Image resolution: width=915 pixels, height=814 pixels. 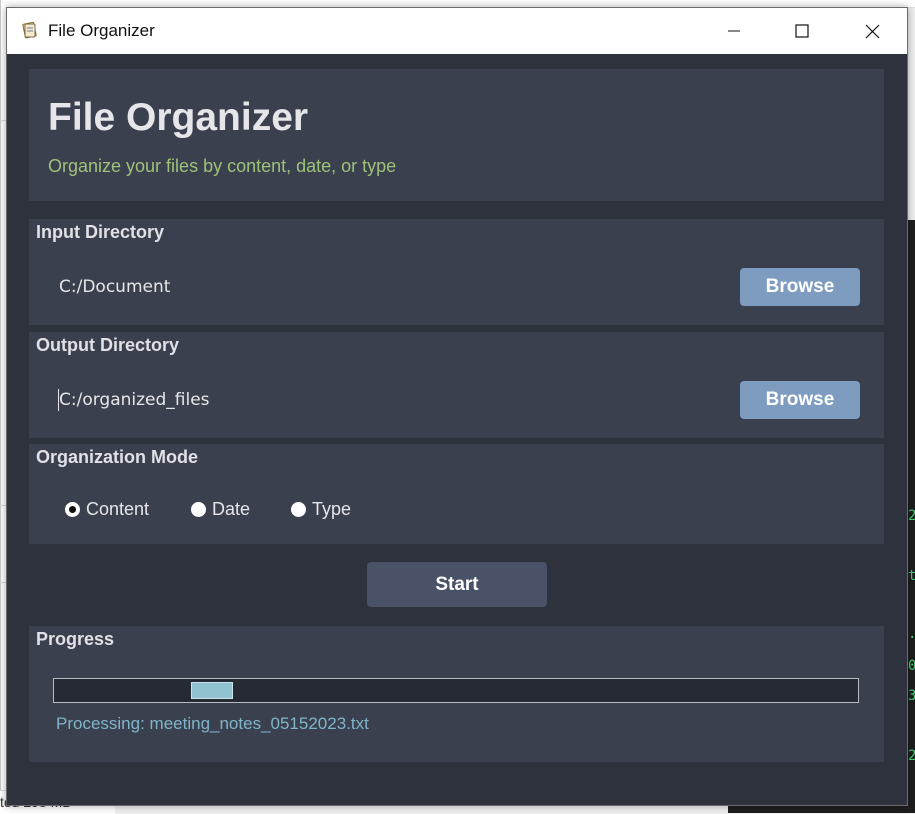 I want to click on maximize-button, so click(x=802, y=31).